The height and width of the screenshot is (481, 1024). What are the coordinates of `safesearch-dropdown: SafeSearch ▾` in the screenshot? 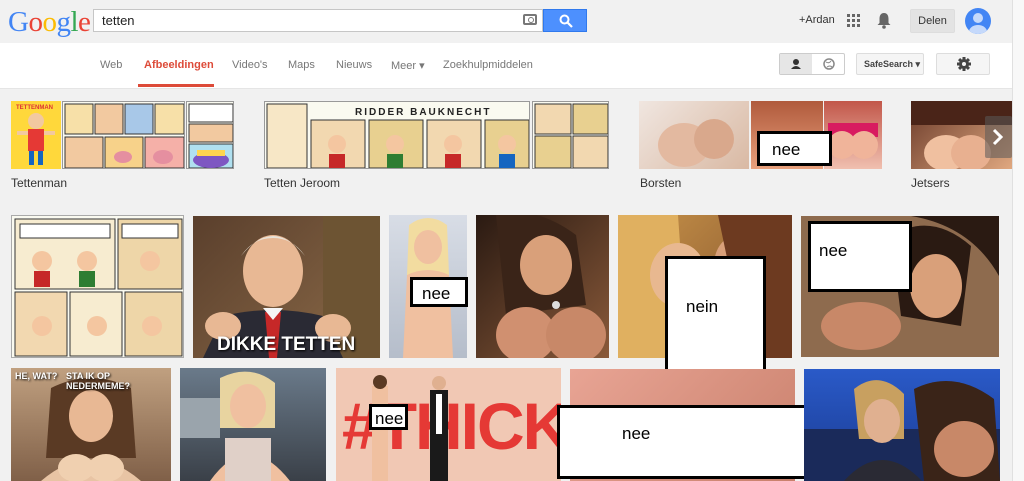 It's located at (890, 64).